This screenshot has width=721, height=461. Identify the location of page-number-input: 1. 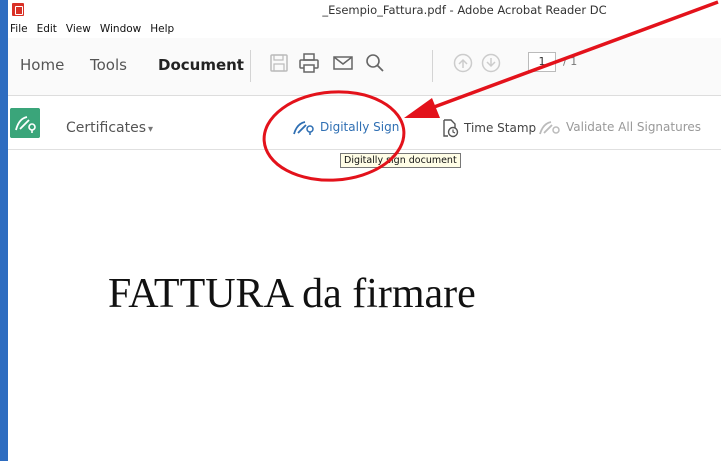
(542, 62).